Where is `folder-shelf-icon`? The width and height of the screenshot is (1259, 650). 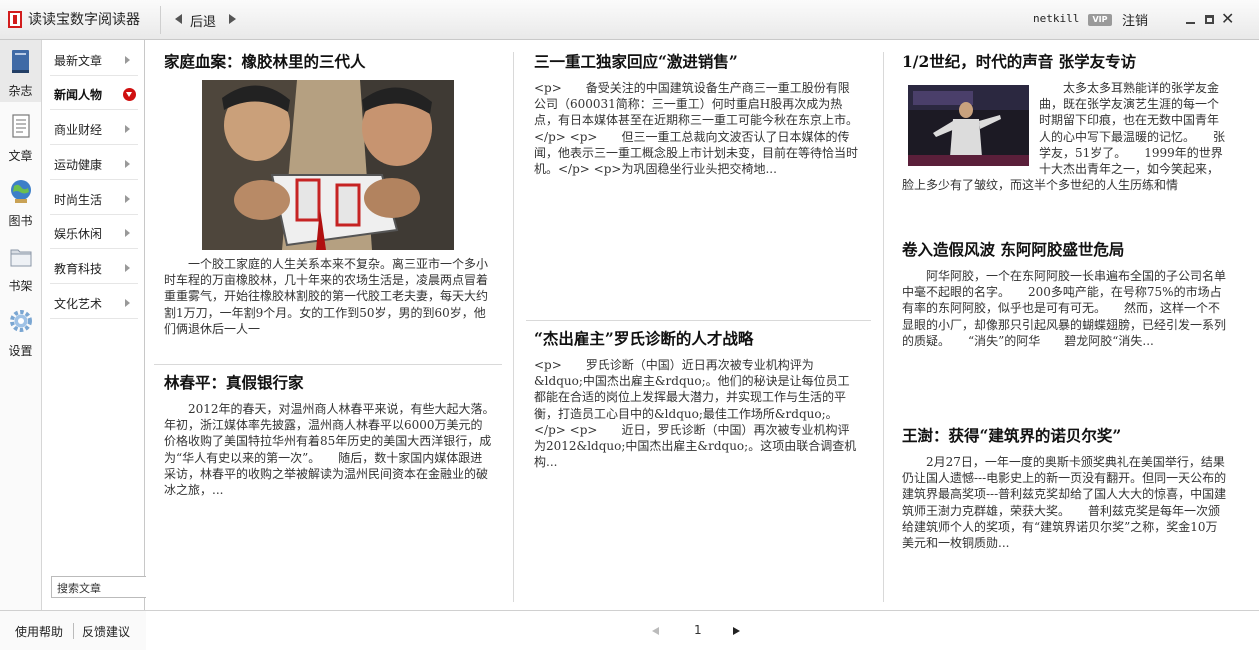
folder-shelf-icon is located at coordinates (21, 258).